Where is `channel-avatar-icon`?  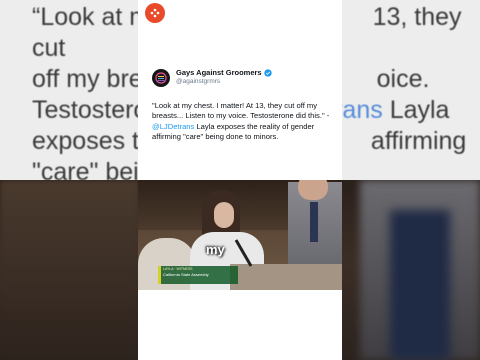 channel-avatar-icon is located at coordinates (155, 13).